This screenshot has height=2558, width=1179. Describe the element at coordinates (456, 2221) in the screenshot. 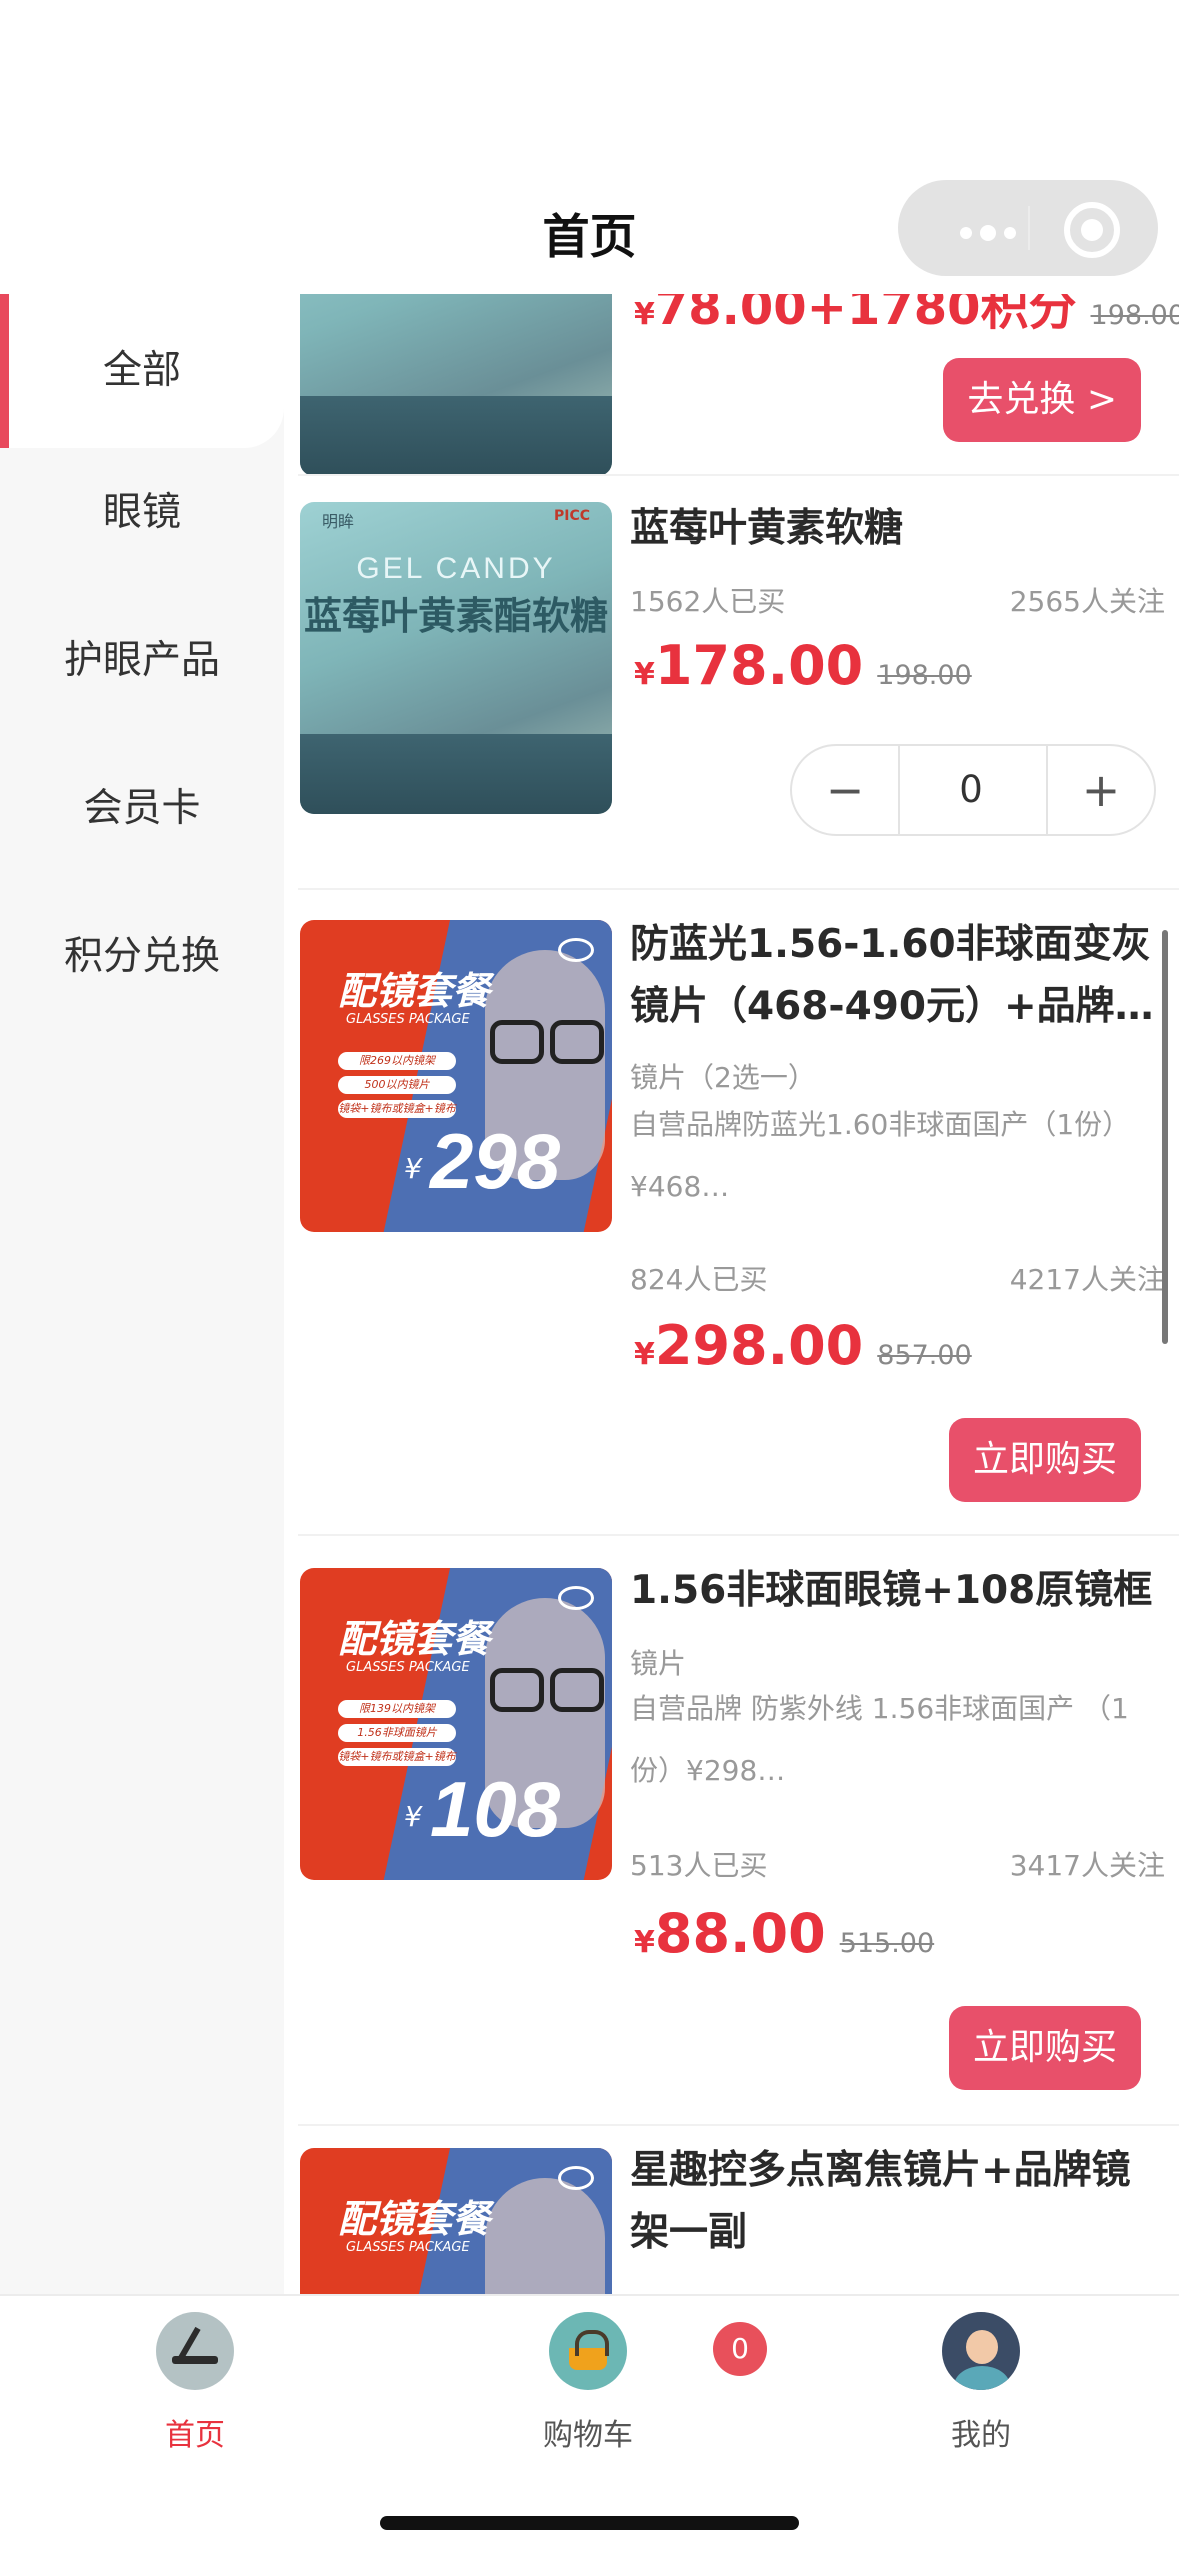

I see `product-image: 配镜套餐 GLASSES PACKAGE` at that location.